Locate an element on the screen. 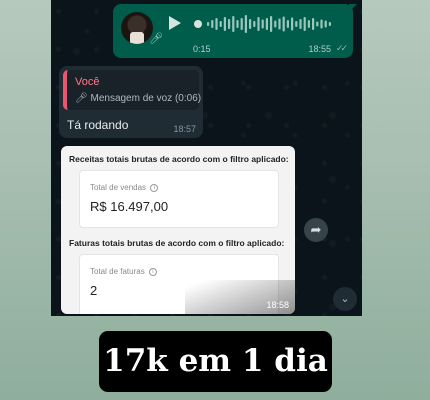  message-time: 18:57 is located at coordinates (184, 129).